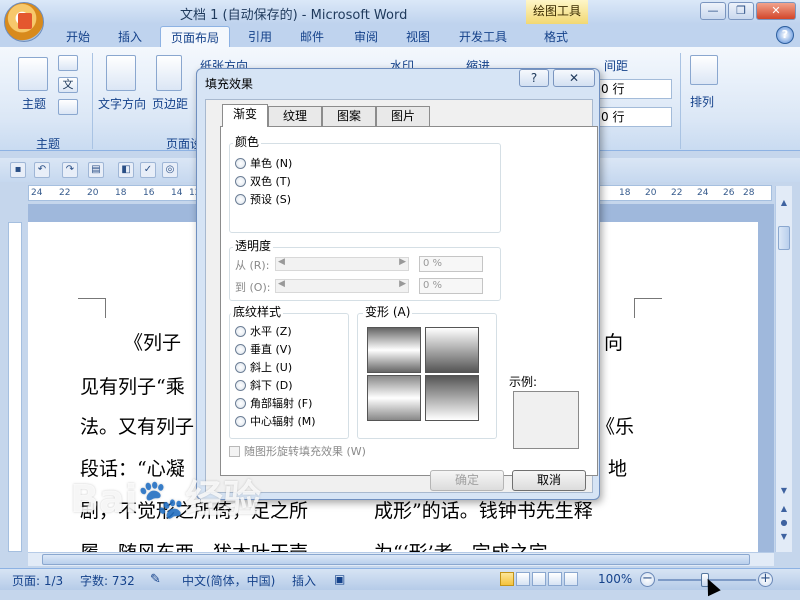 The width and height of the screenshot is (800, 600). Describe the element at coordinates (784, 492) in the screenshot. I see `scroll-down-icon: ▼` at that location.